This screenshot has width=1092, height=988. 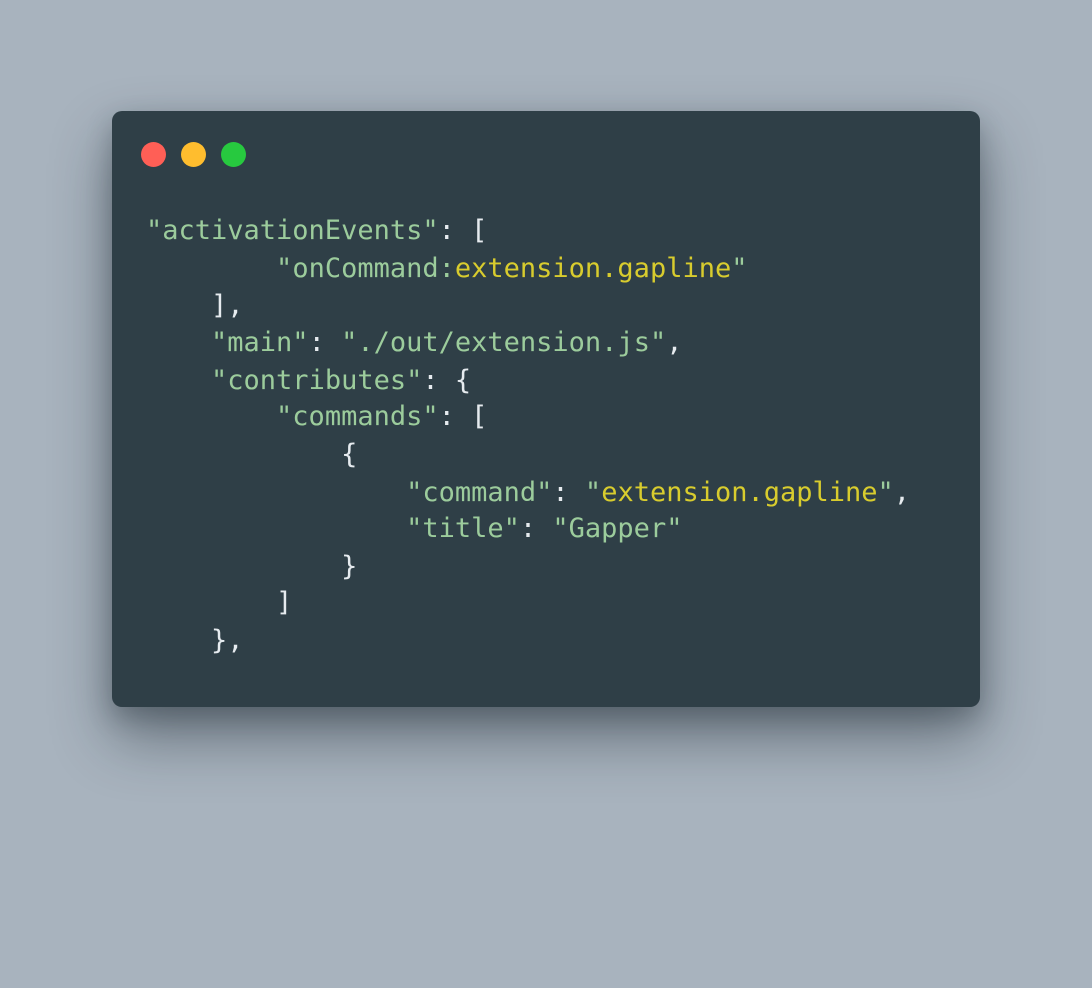 I want to click on code-line-7: {, so click(x=349, y=454).